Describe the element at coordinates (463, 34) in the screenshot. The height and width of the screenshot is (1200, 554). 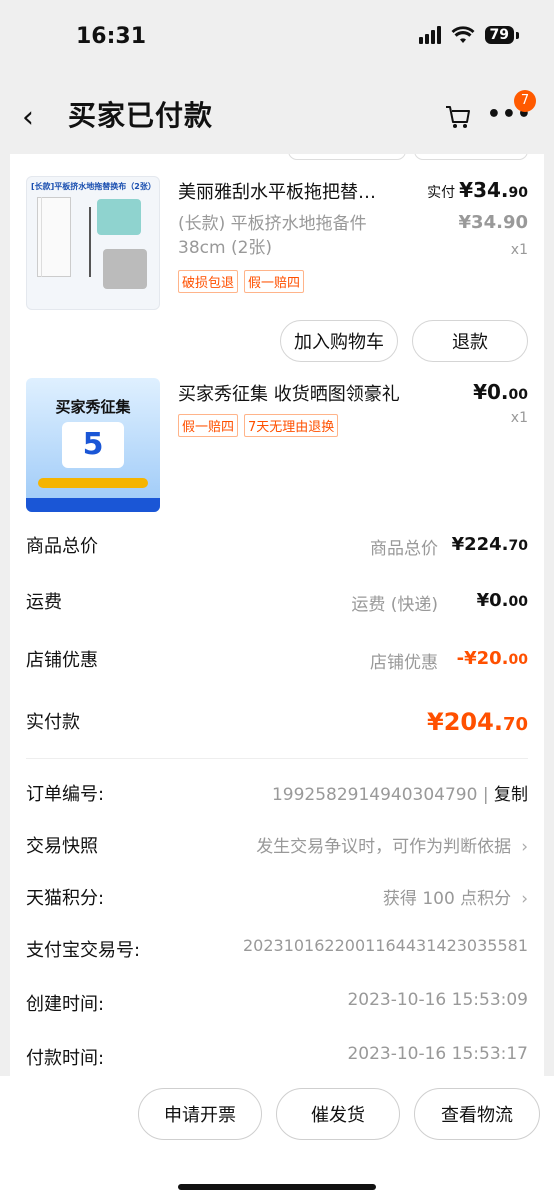
I see `wifi-icon` at that location.